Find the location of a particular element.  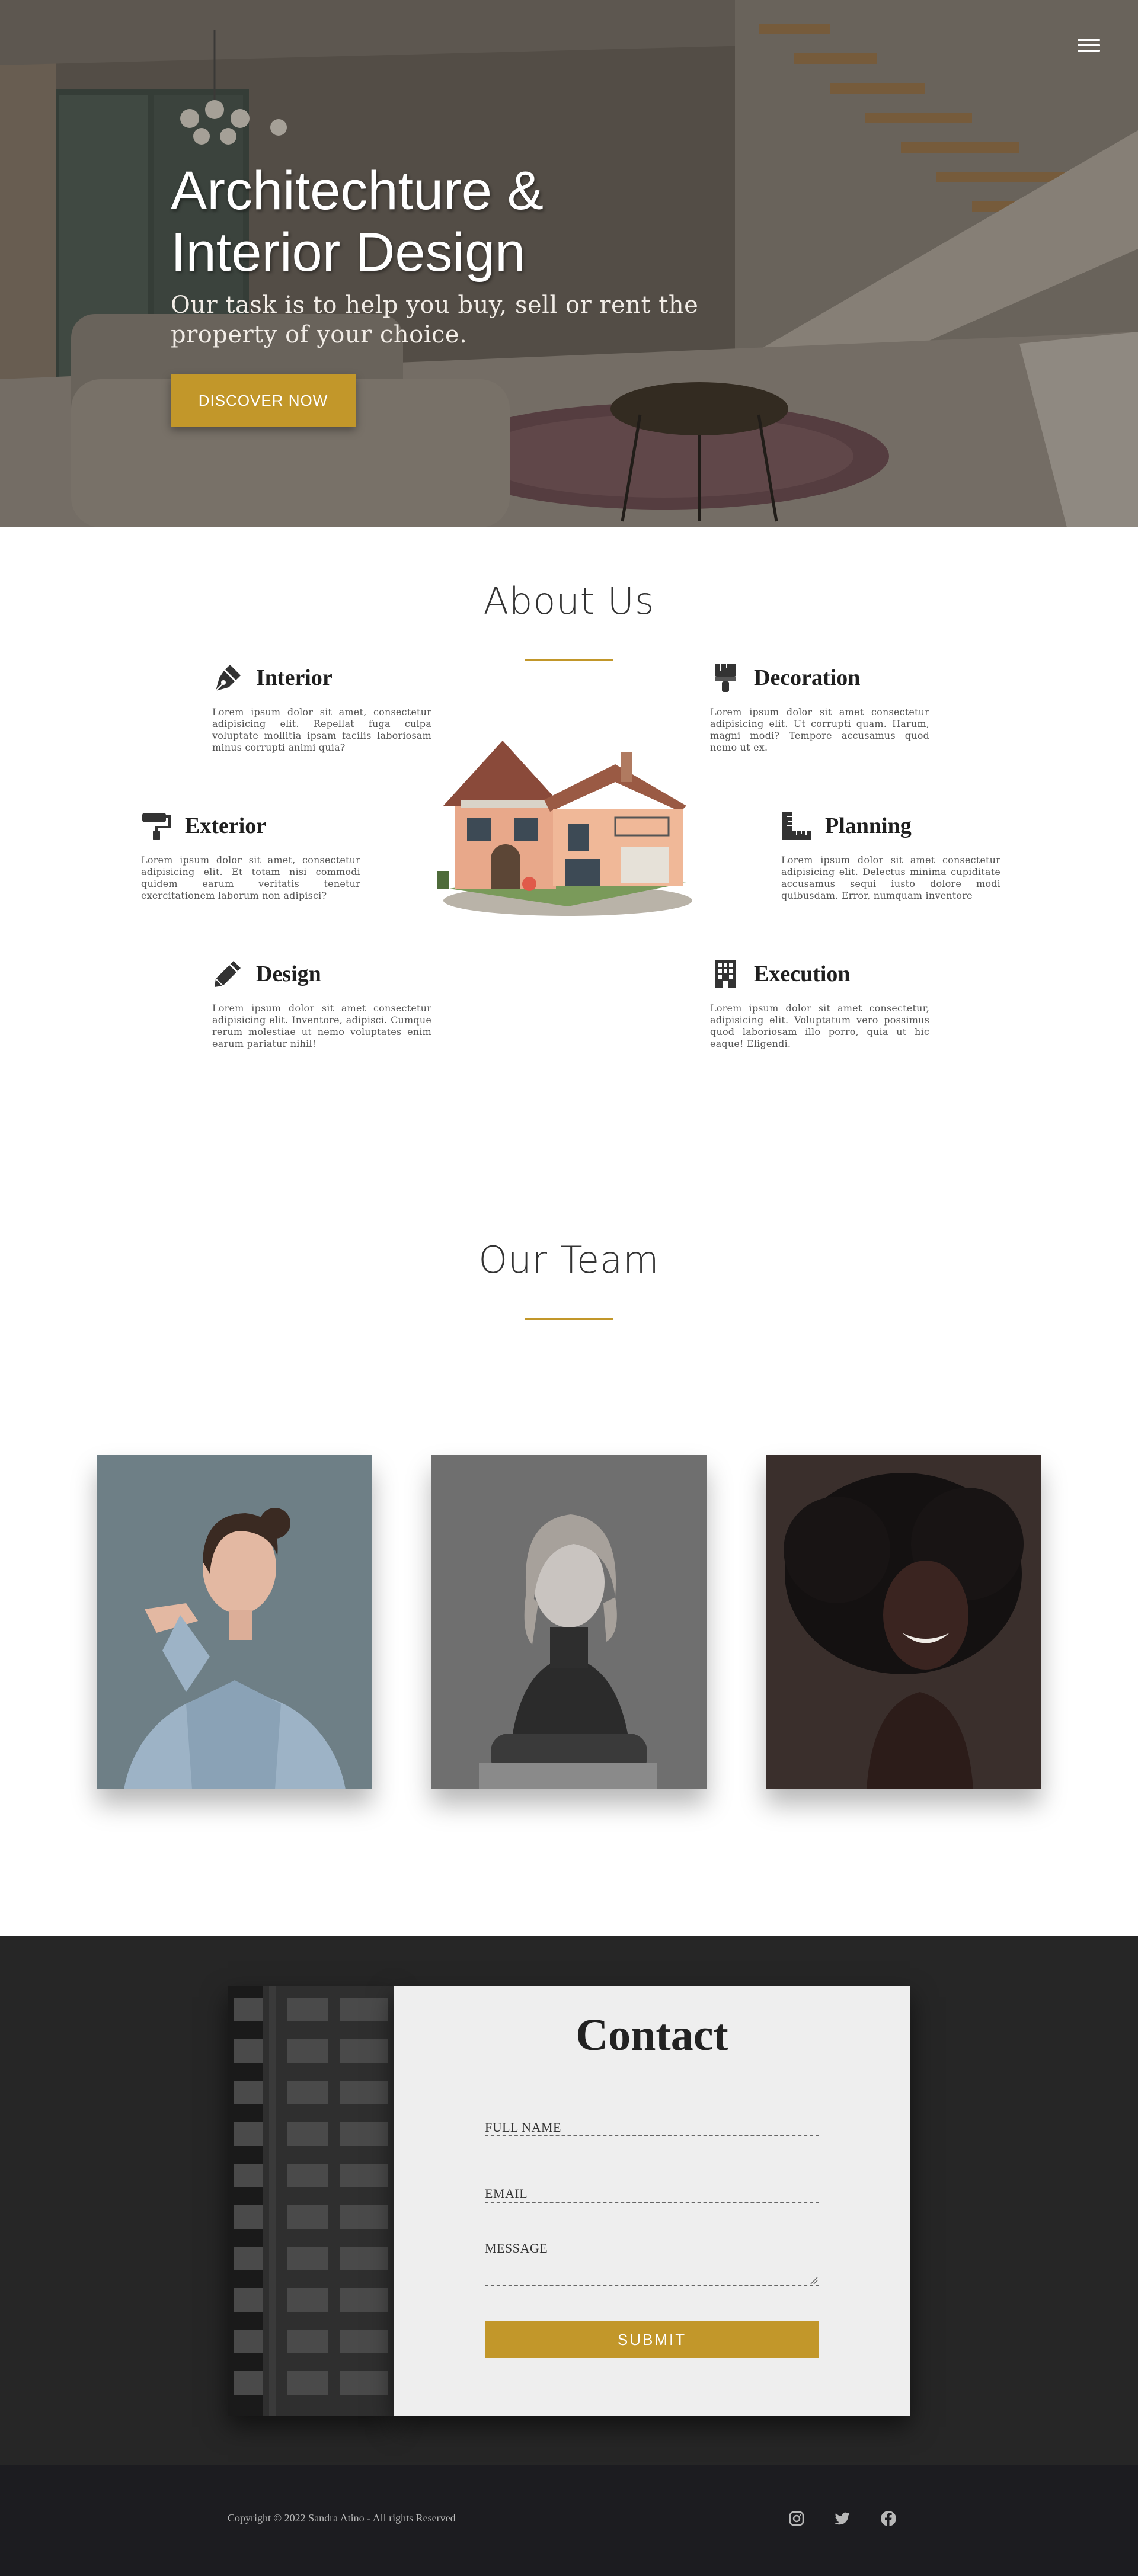

about-divider is located at coordinates (569, 660).